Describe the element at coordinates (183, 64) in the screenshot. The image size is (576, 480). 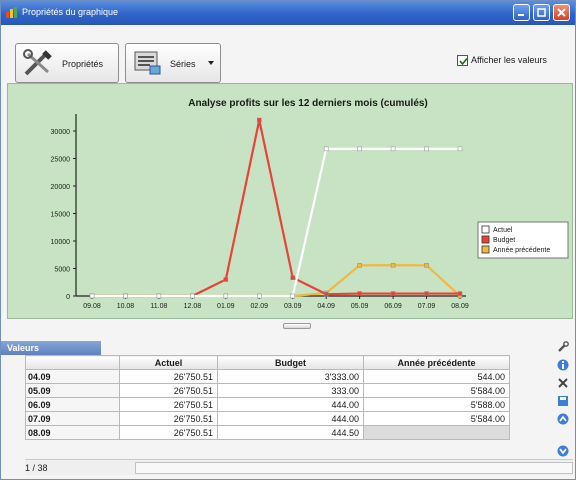
I see `series-label: Séries` at that location.